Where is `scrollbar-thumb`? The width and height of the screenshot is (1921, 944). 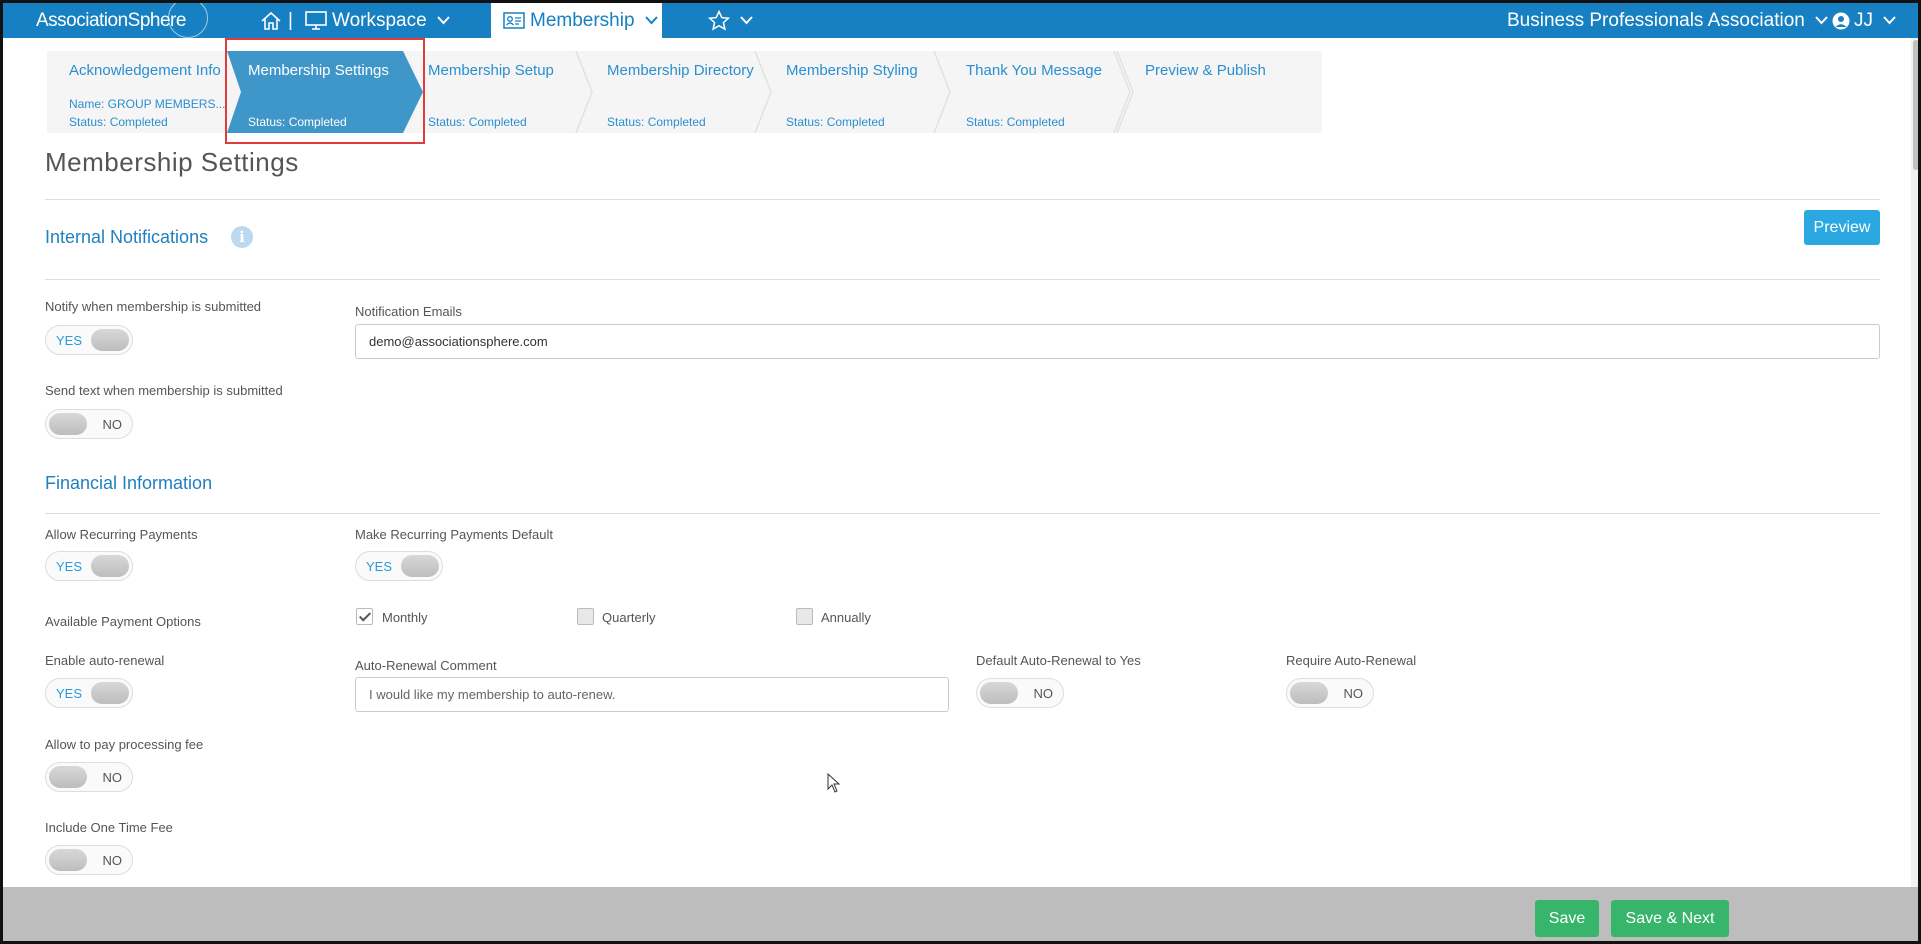
scrollbar-thumb is located at coordinates (1915, 105).